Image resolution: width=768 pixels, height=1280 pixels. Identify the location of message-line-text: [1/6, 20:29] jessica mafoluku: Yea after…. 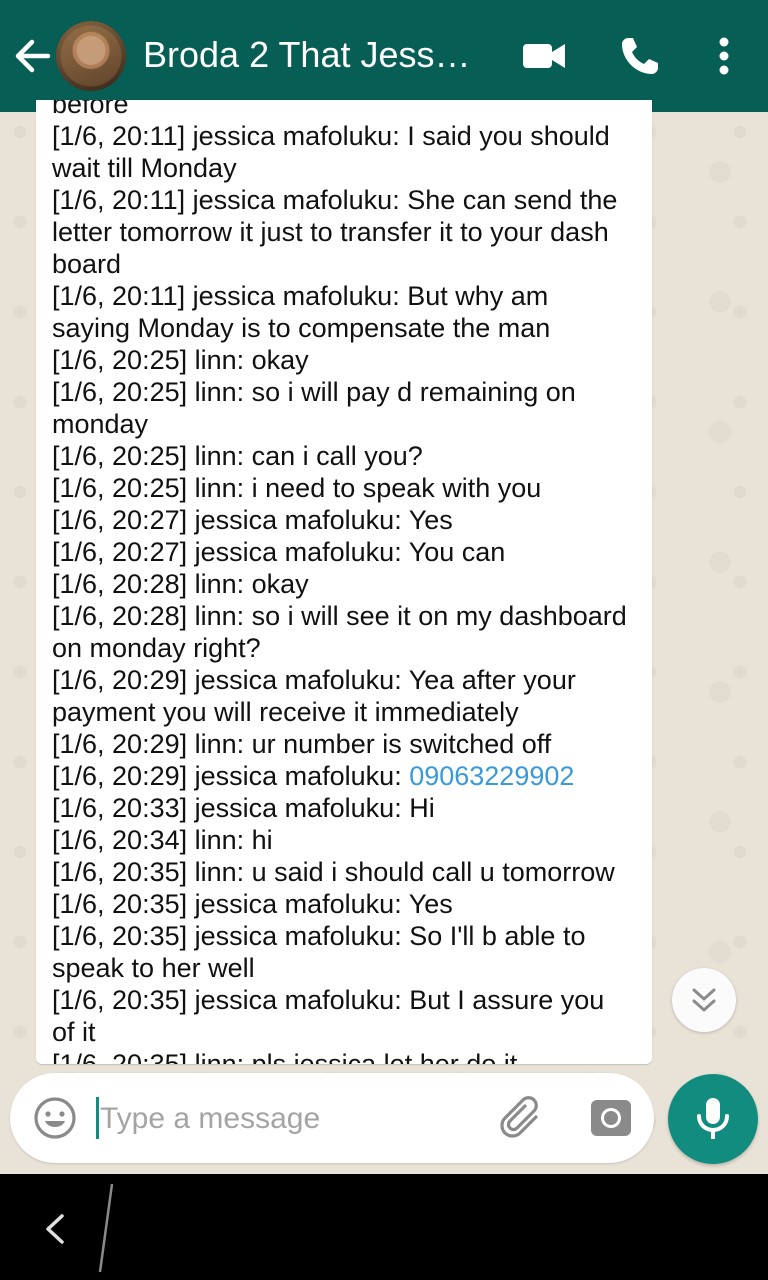
(314, 680).